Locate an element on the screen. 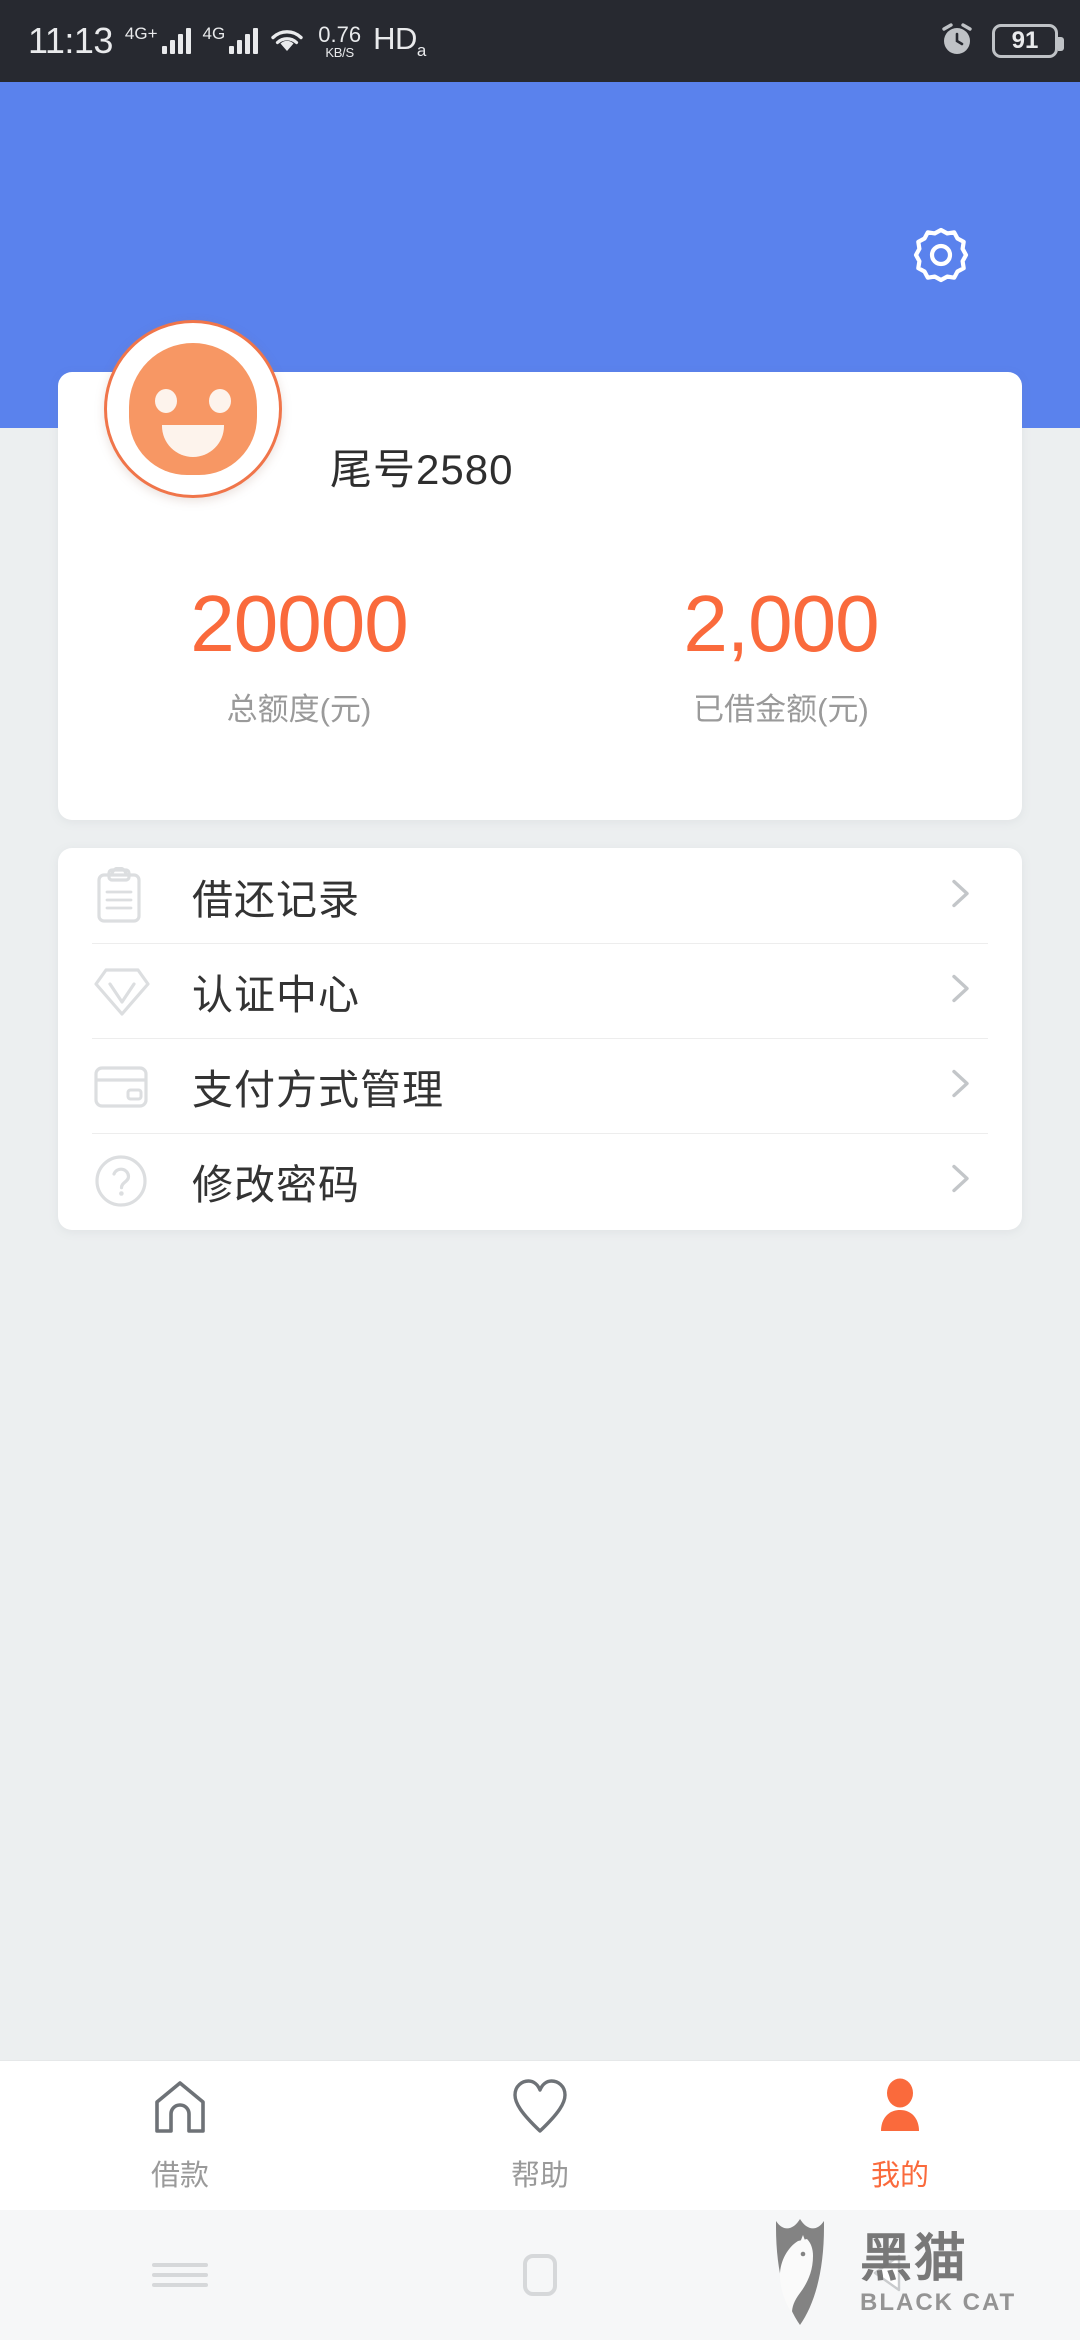  recents-icon is located at coordinates (180, 2275).